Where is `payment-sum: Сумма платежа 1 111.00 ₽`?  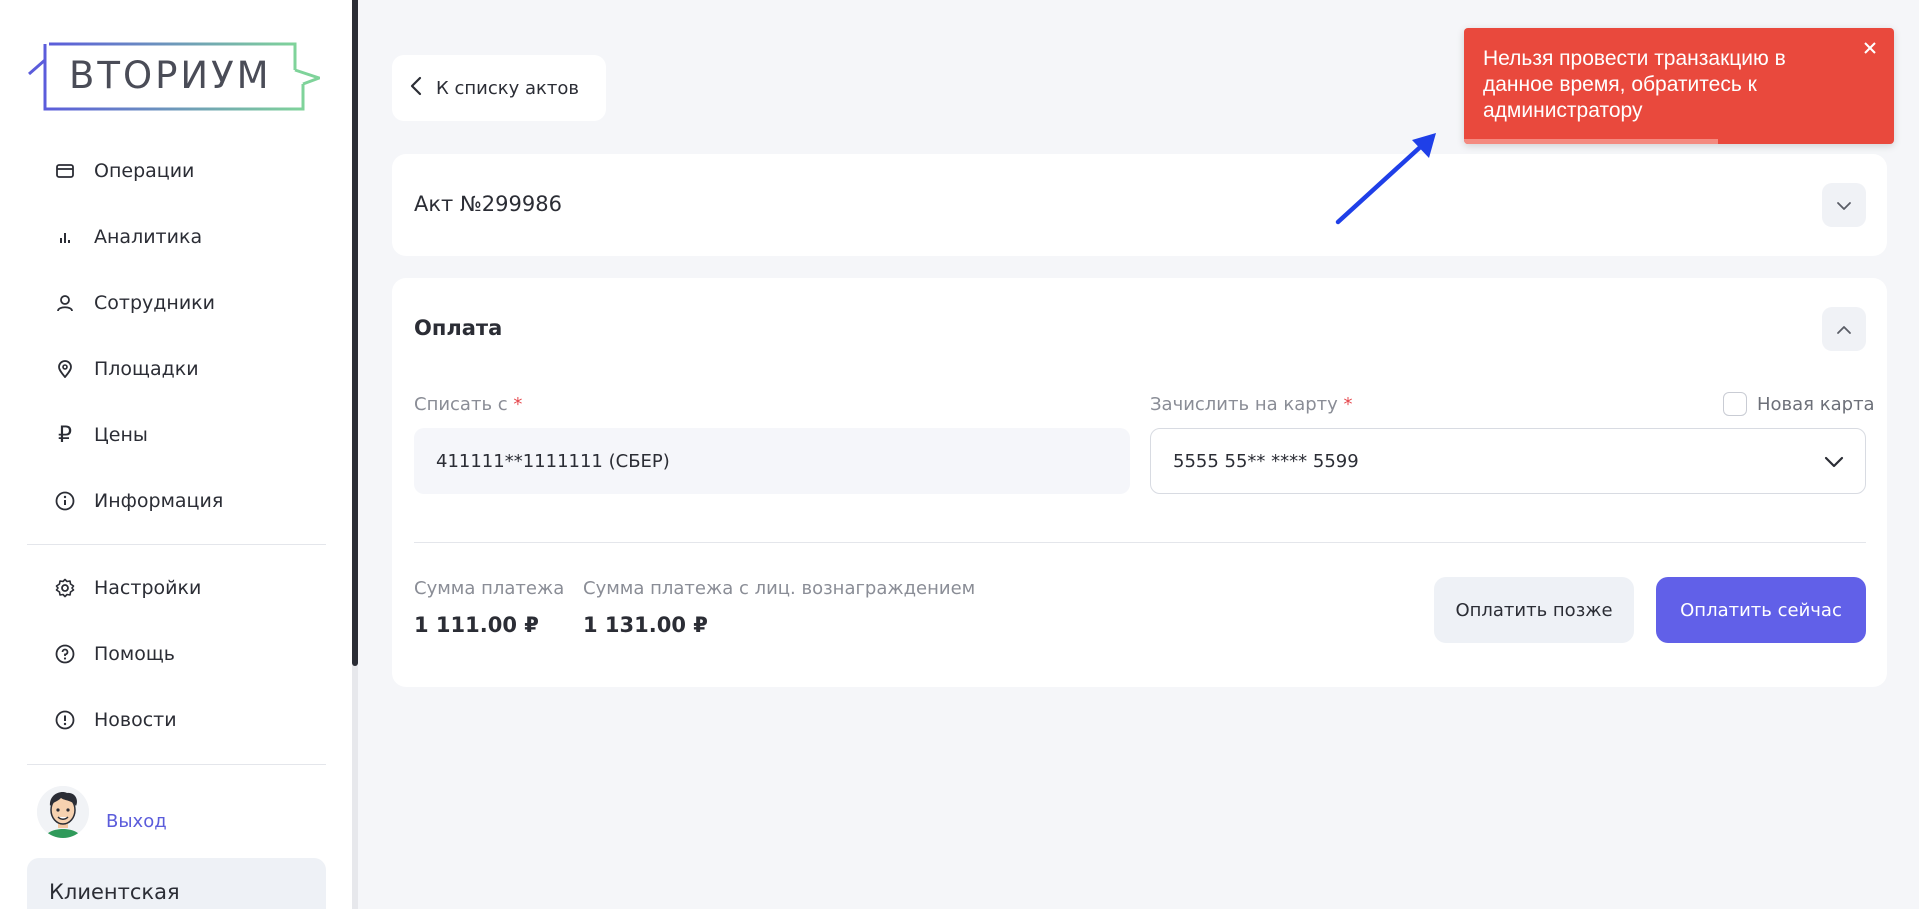
payment-sum: Сумма платежа 1 111.00 ₽ is located at coordinates (489, 607).